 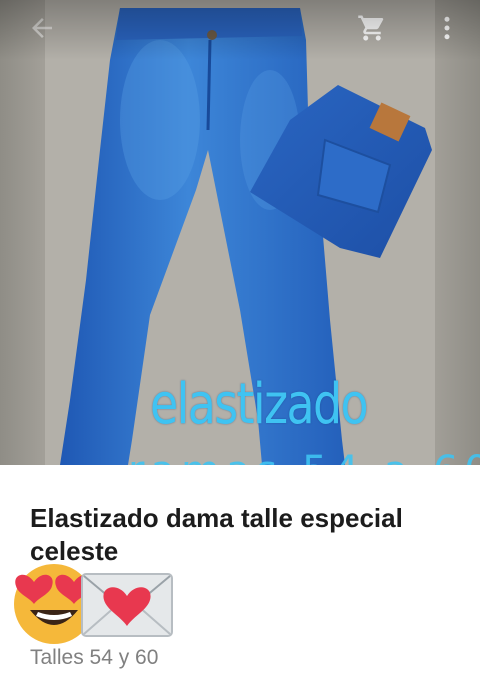 I want to click on back-button, so click(x=42, y=28).